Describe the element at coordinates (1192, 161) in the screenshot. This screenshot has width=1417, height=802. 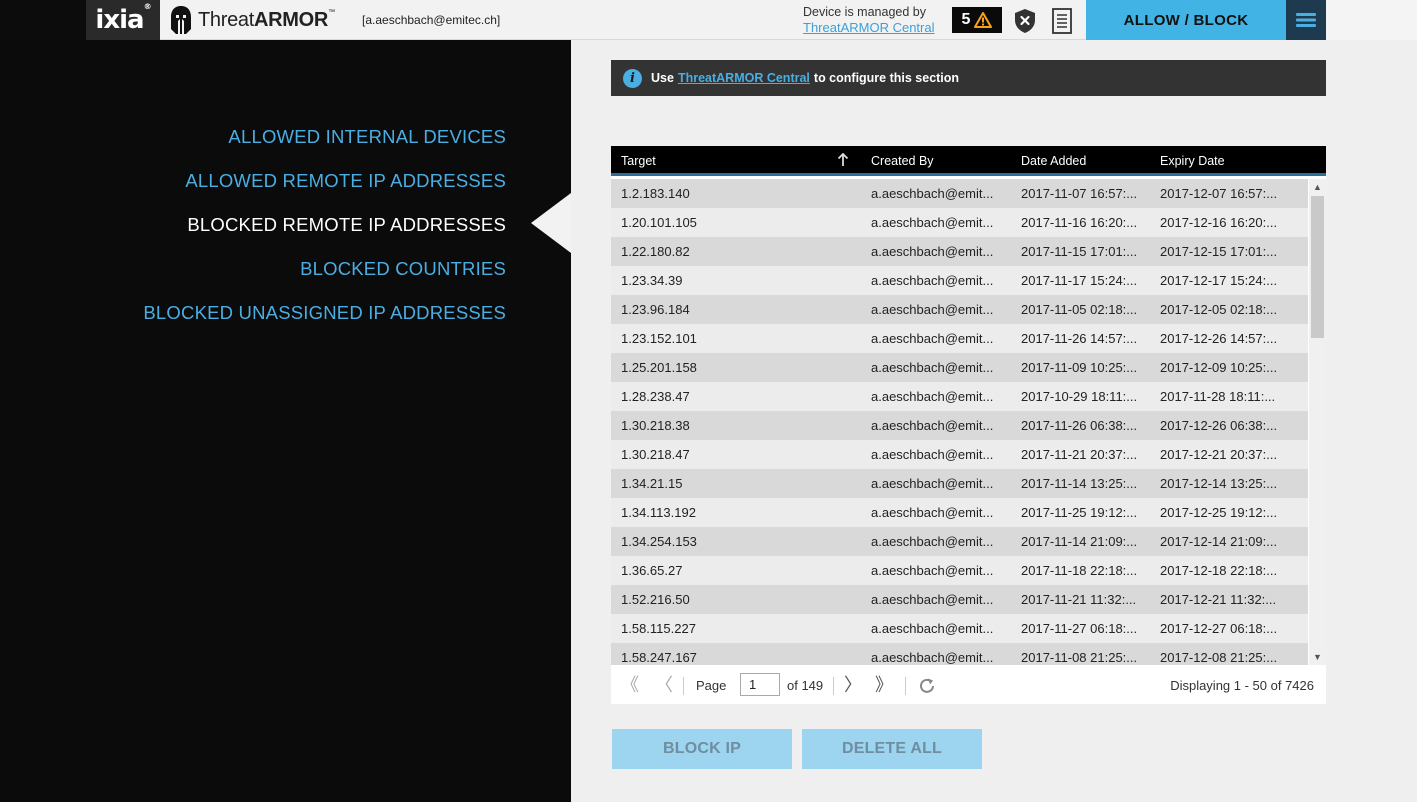
I see `column-header-expiry-date: Expiry Date` at that location.